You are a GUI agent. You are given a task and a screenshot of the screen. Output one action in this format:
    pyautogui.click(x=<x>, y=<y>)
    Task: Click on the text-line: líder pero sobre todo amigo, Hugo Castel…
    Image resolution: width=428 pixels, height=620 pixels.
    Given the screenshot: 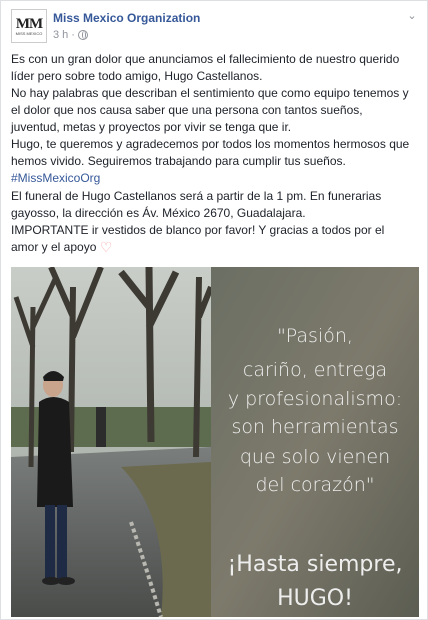 What is the action you would take?
    pyautogui.click(x=137, y=76)
    